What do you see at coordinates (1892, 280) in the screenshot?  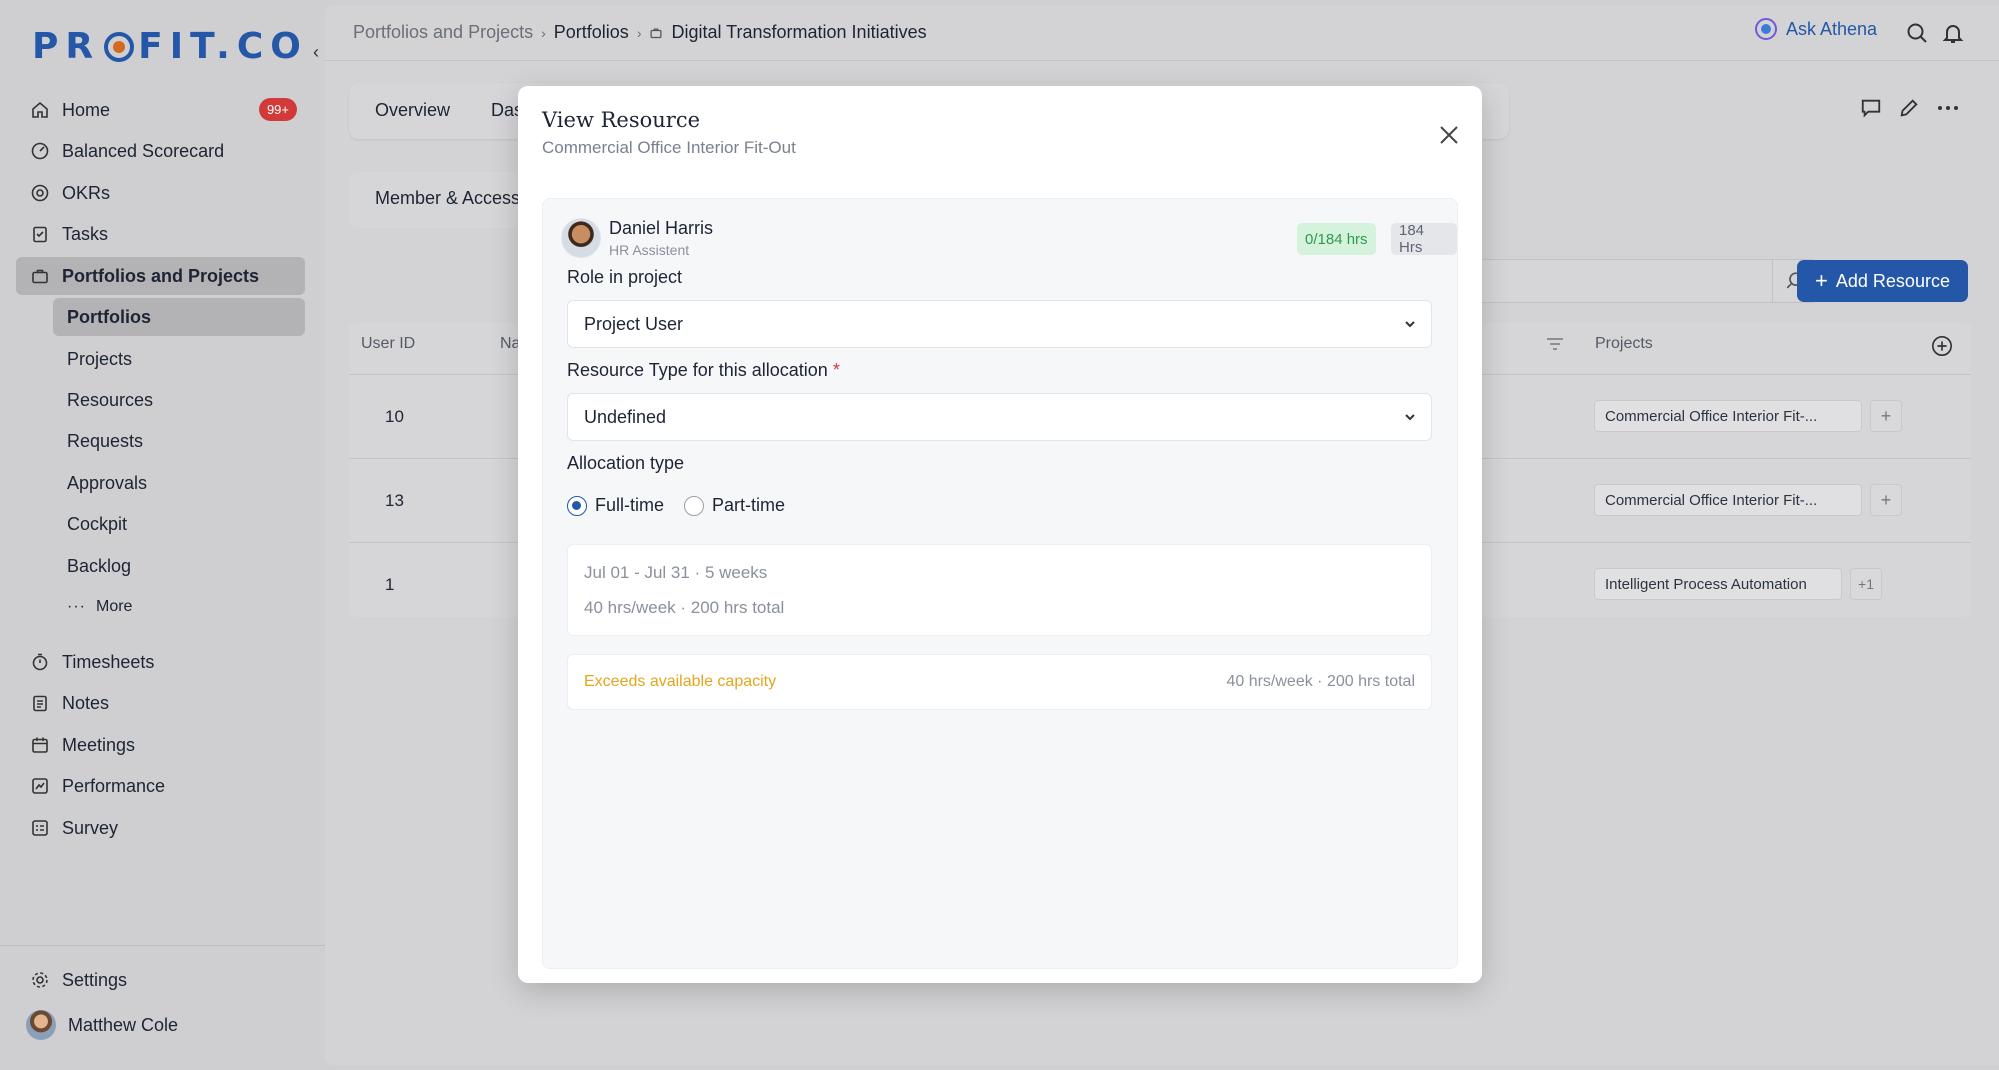 I see `add-resource-label: Add Resource` at bounding box center [1892, 280].